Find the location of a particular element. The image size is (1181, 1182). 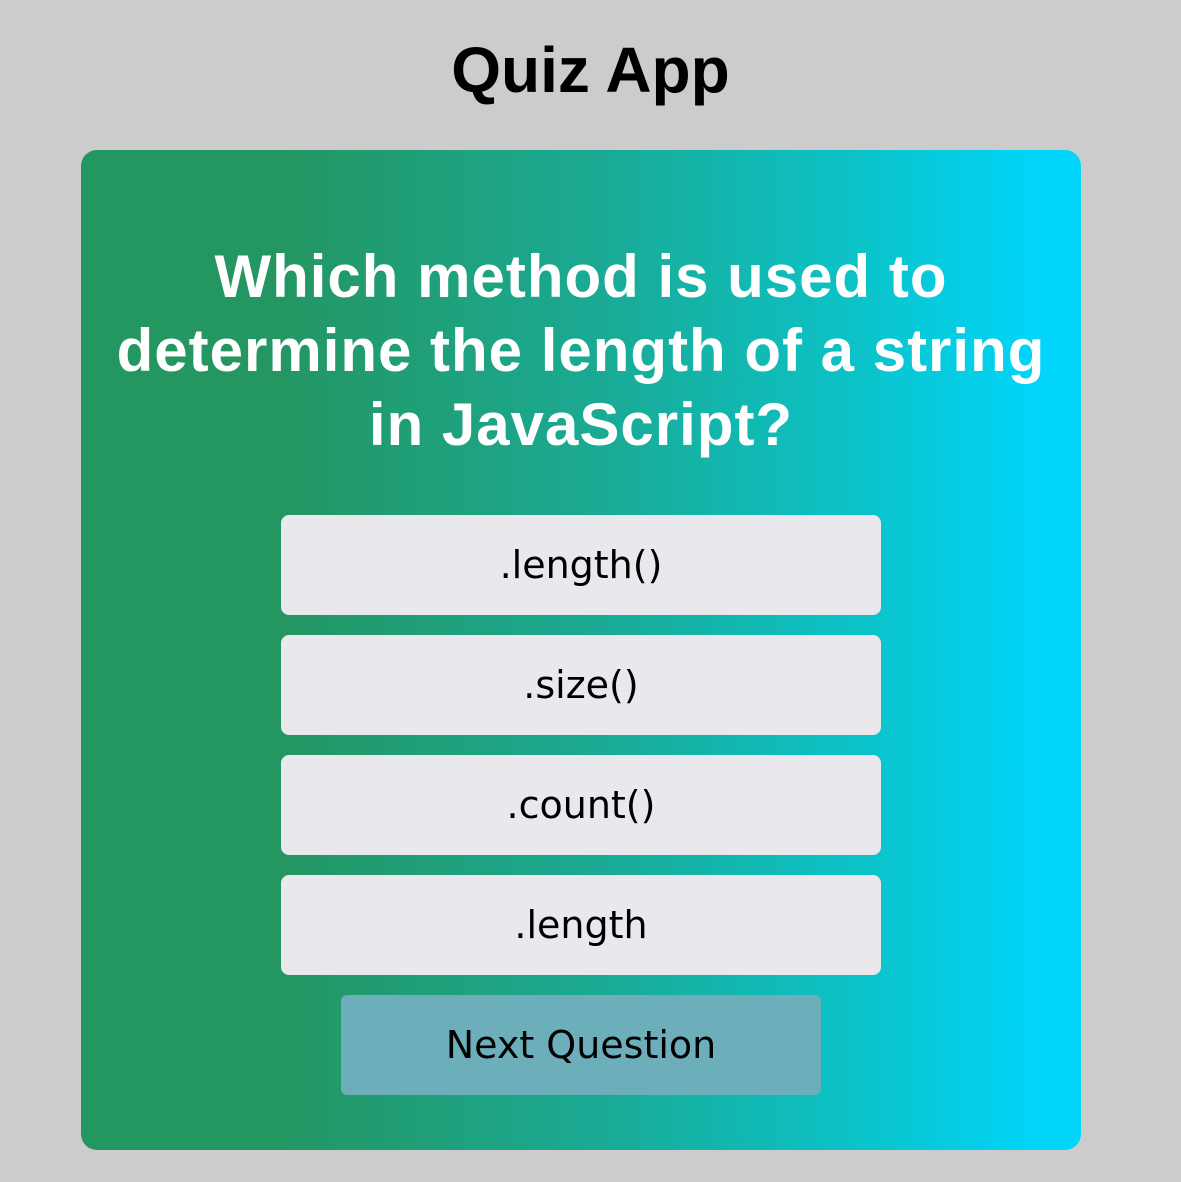

answer-button-3: .count() is located at coordinates (581, 805).